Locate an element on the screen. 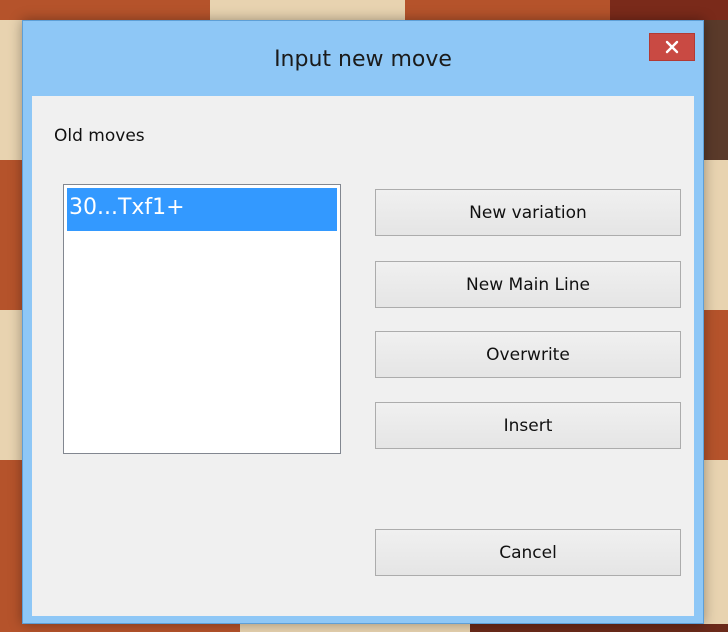 This screenshot has width=728, height=632. close-icon is located at coordinates (672, 47).